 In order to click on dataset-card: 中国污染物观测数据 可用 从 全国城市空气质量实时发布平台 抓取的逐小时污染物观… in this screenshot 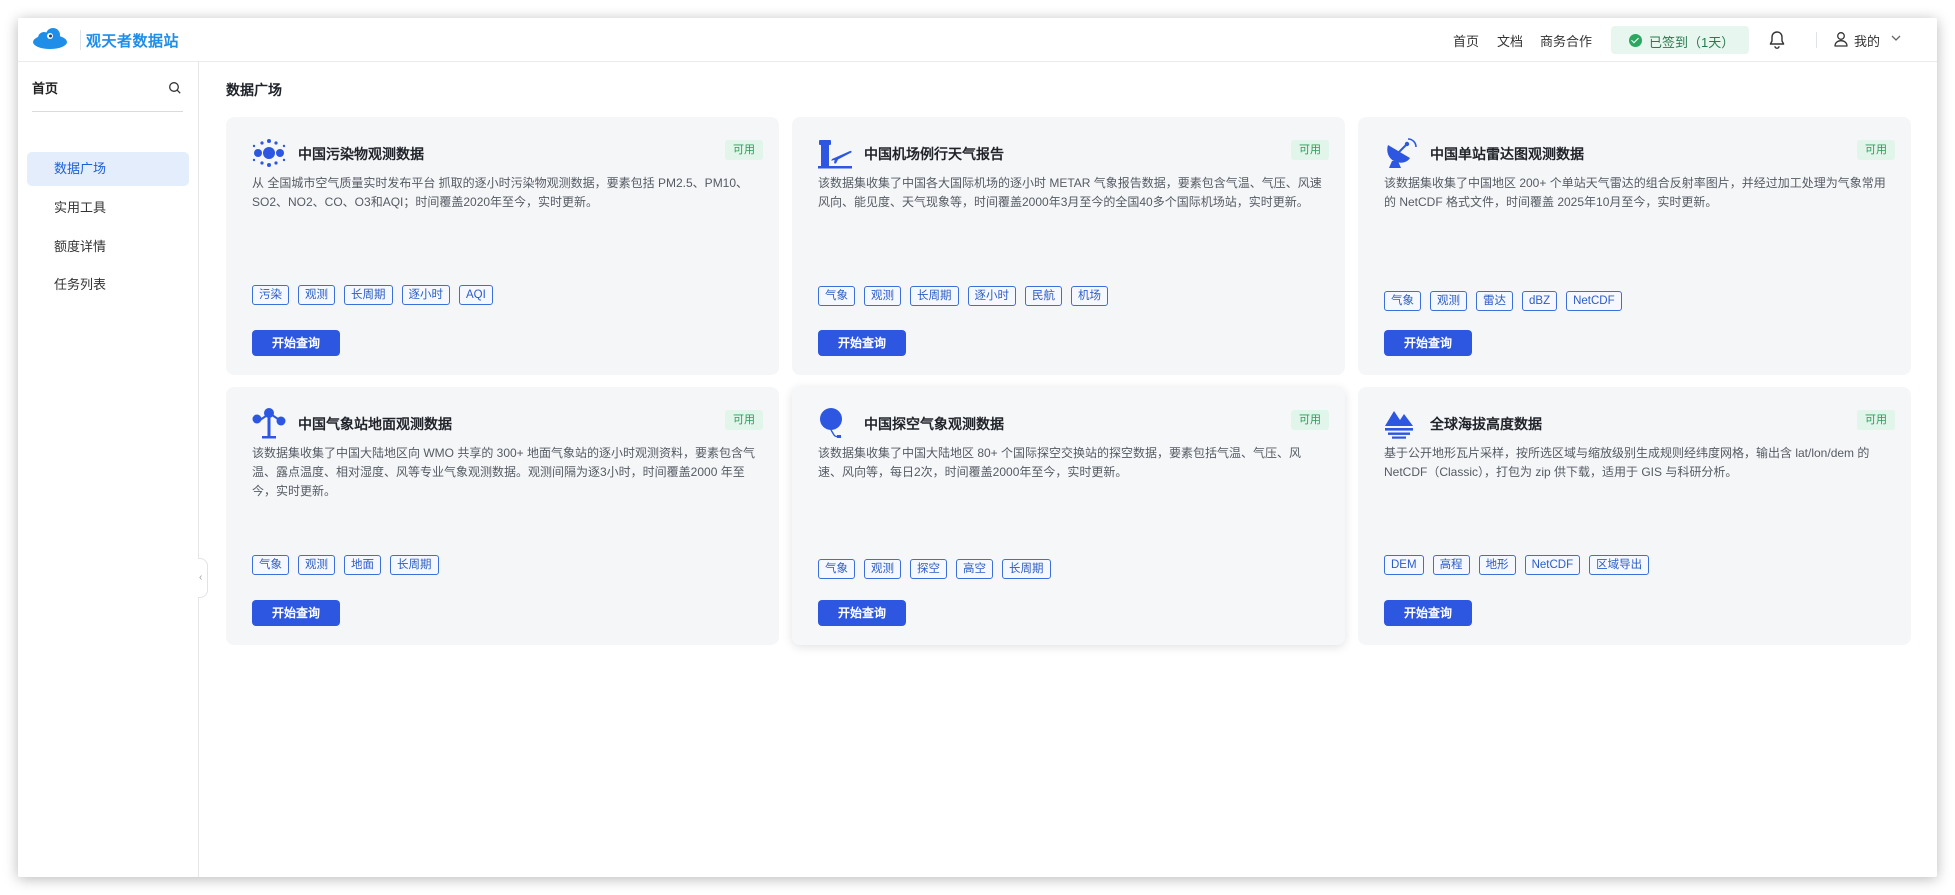, I will do `click(502, 246)`.